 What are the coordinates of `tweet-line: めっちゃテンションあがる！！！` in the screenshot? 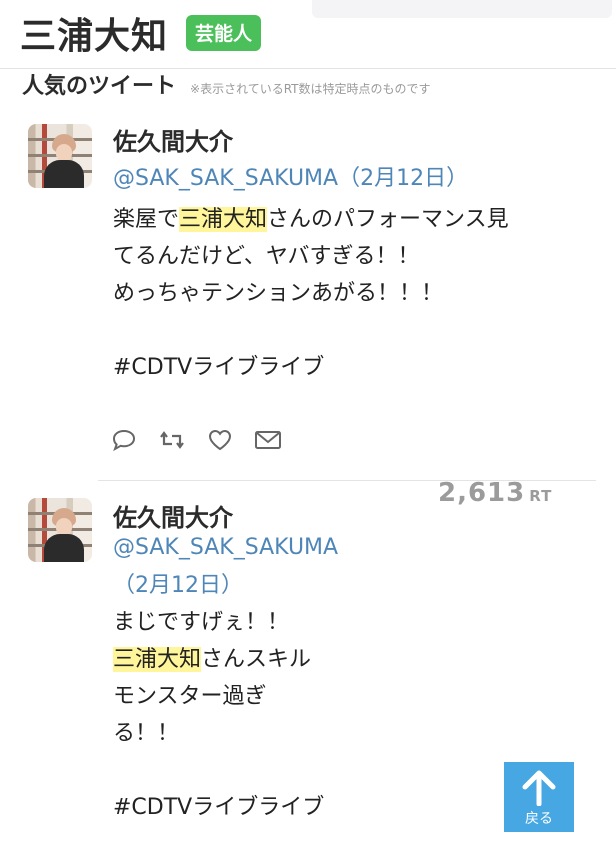 It's located at (278, 293).